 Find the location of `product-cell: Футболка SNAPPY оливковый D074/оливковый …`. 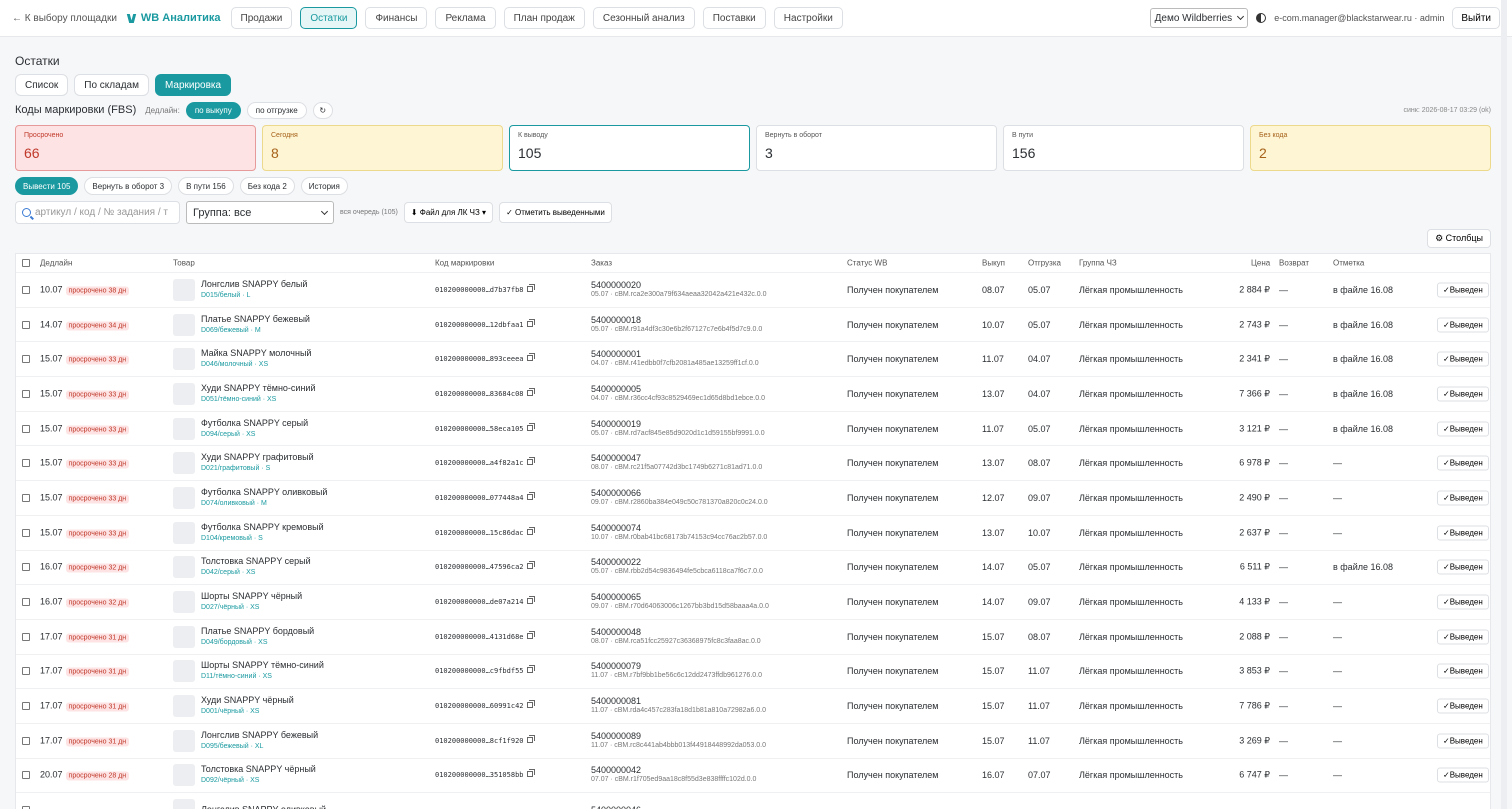

product-cell: Футболка SNAPPY оливковый D074/оливковый … is located at coordinates (264, 498).